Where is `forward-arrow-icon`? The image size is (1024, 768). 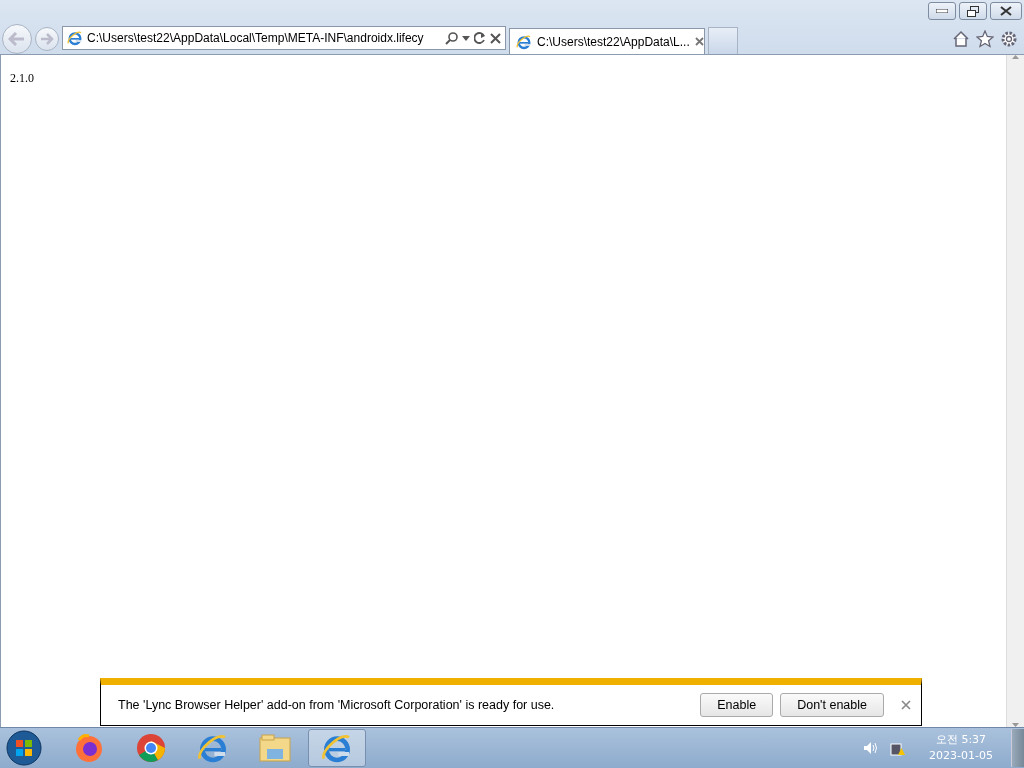
forward-arrow-icon is located at coordinates (47, 39).